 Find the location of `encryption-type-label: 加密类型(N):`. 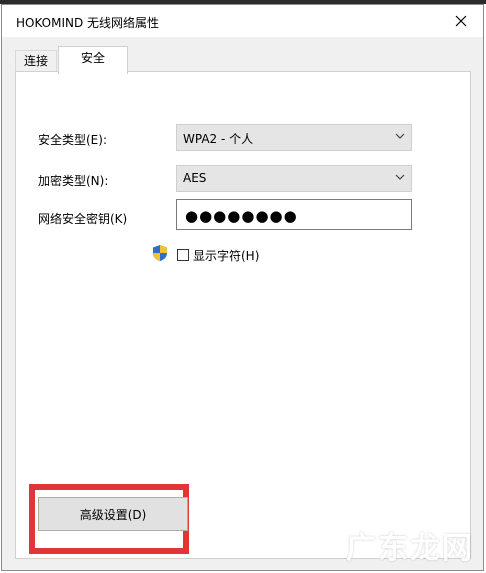

encryption-type-label: 加密类型(N): is located at coordinates (73, 181).